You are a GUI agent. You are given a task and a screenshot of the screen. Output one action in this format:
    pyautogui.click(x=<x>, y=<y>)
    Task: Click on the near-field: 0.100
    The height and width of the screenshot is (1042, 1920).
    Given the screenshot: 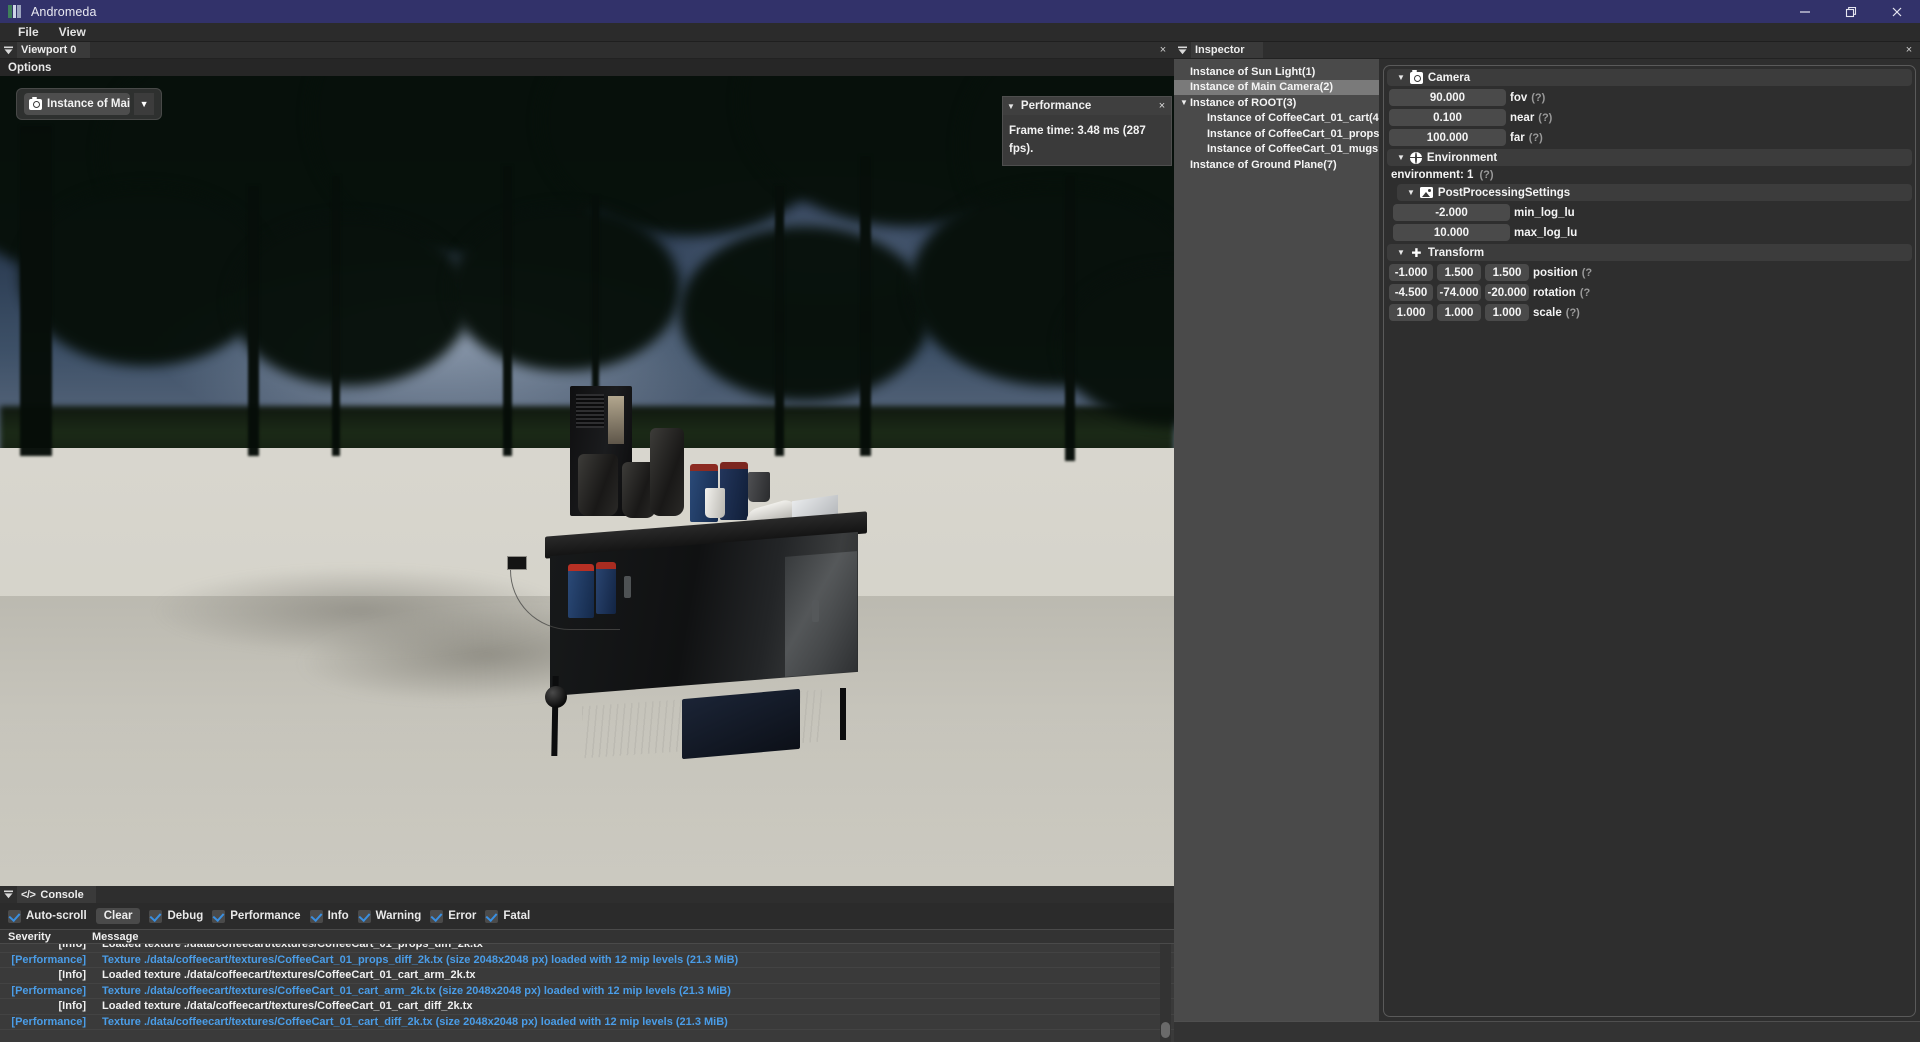 What is the action you would take?
    pyautogui.click(x=1447, y=117)
    